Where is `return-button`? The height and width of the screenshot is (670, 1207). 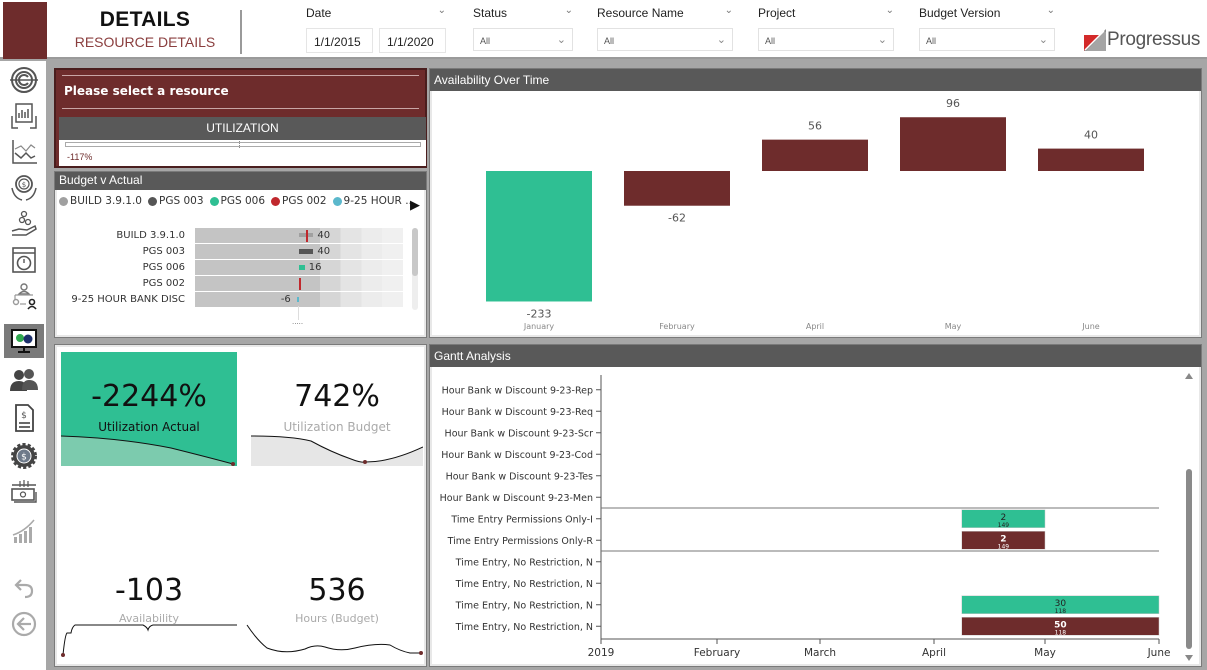
return-button is located at coordinates (24, 624).